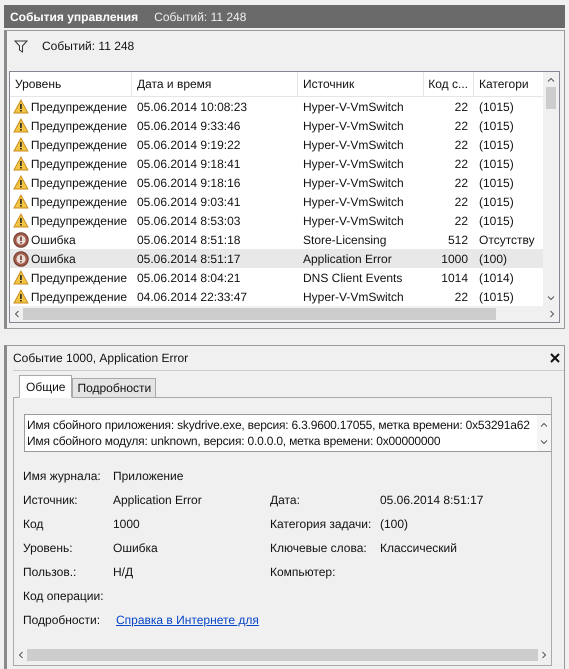 The height and width of the screenshot is (669, 569). What do you see at coordinates (71, 84) in the screenshot?
I see `column-header: Уровень` at bounding box center [71, 84].